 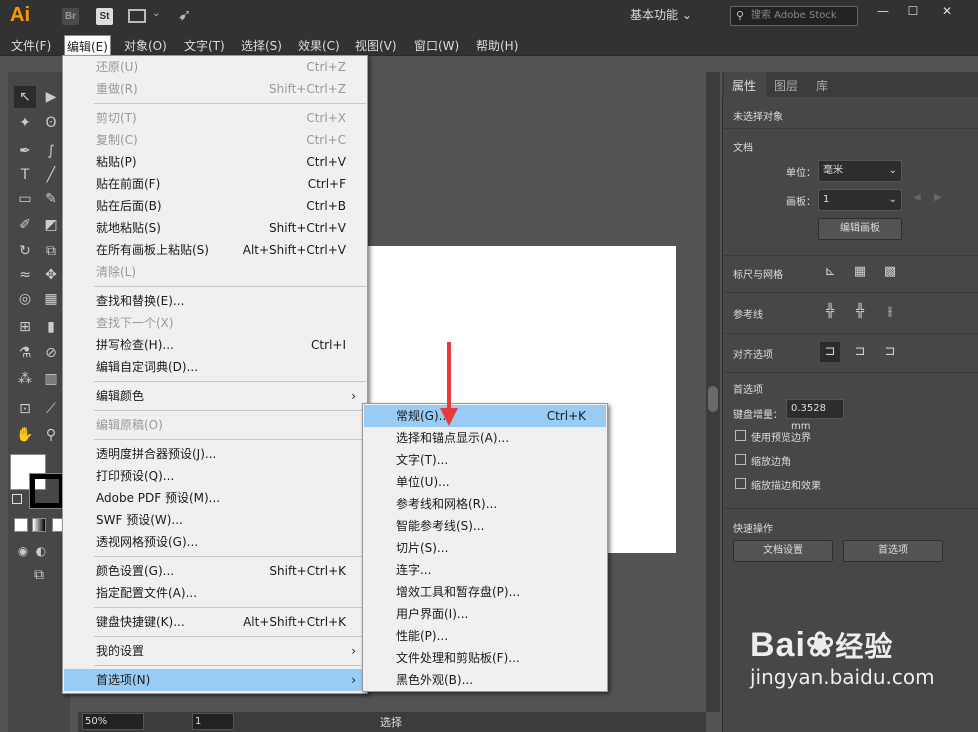 What do you see at coordinates (39, 575) in the screenshot?
I see `screen-mode-icon: ⧉` at bounding box center [39, 575].